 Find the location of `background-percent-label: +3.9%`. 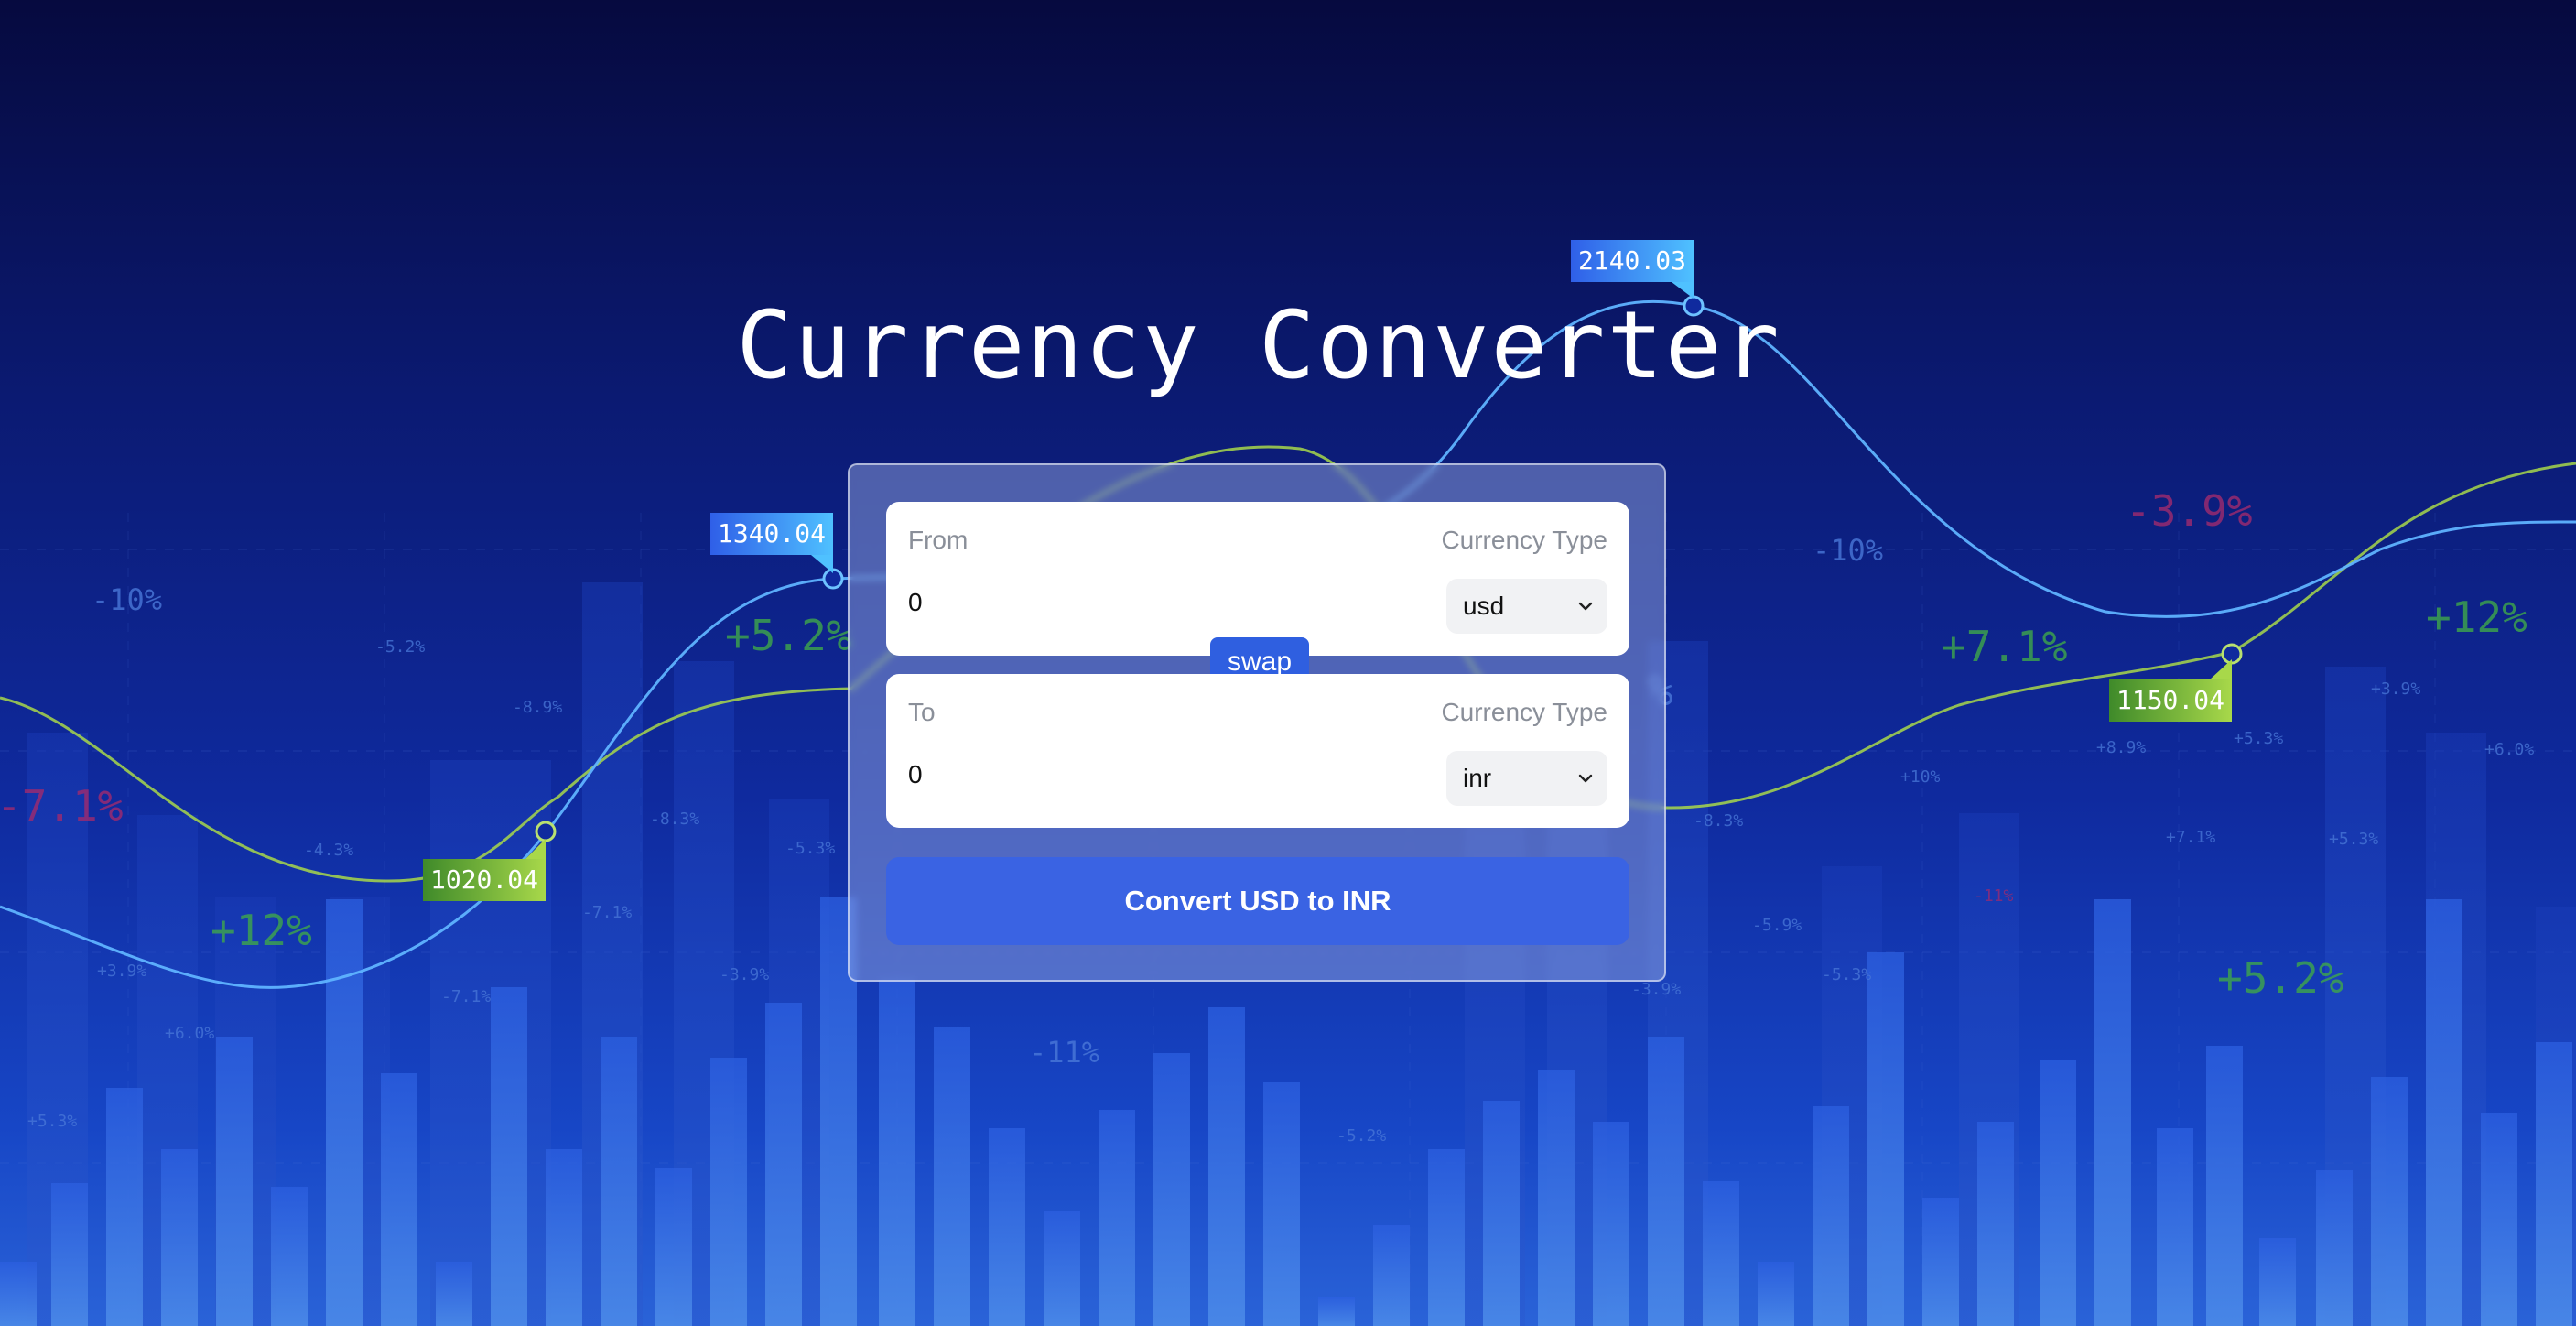

background-percent-label: +3.9% is located at coordinates (2395, 689).